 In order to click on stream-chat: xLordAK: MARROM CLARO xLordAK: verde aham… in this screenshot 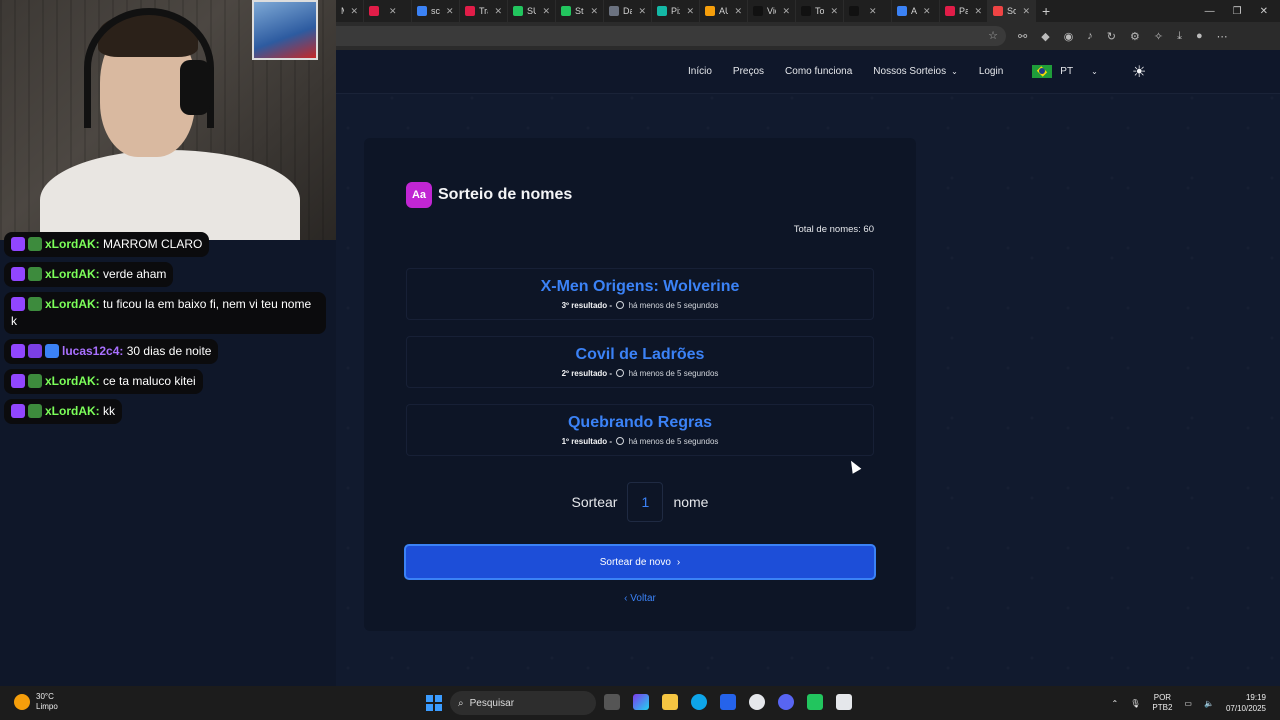, I will do `click(170, 330)`.